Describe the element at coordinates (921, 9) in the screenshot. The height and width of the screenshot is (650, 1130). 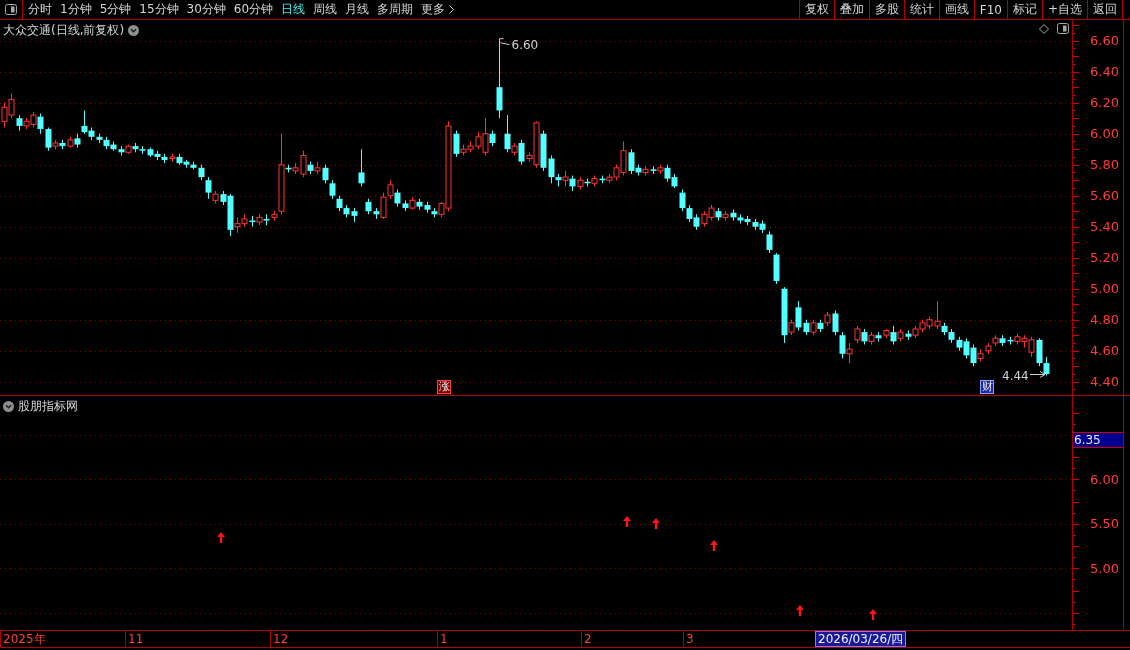
I see `toolbar-button: 统计` at that location.